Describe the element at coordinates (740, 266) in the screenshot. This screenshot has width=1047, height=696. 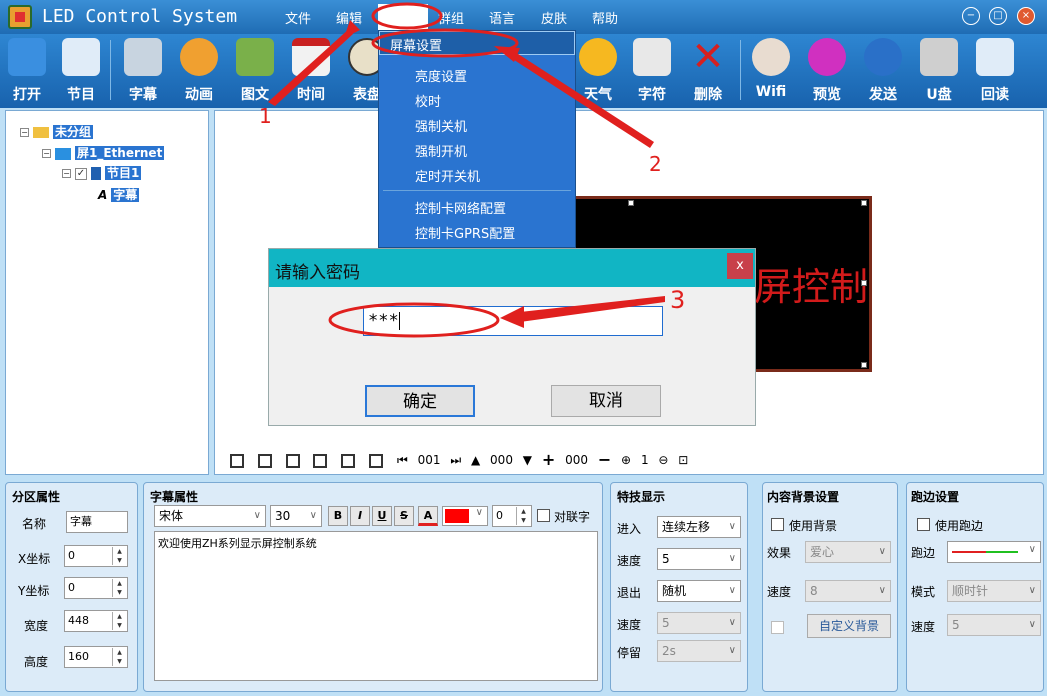
I see `dialog-close-button: x` at that location.